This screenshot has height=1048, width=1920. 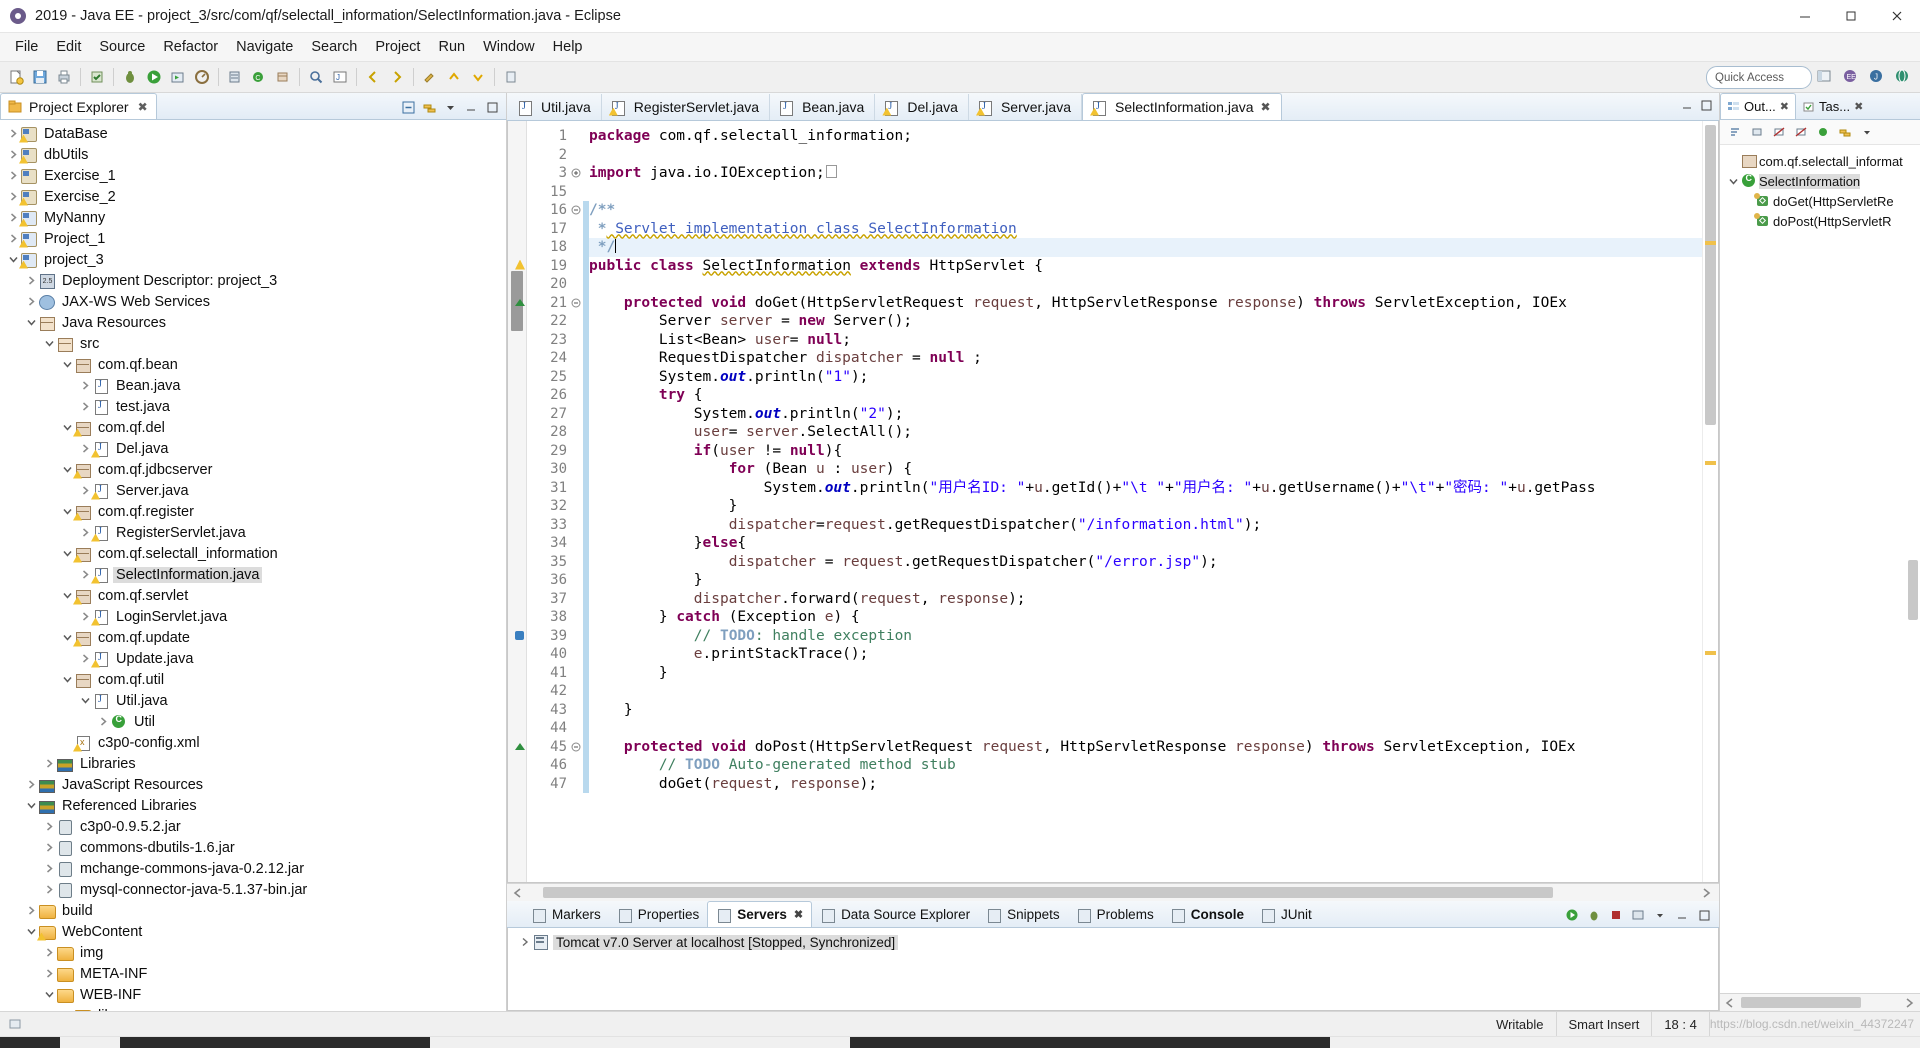 I want to click on collapse-all-icon, so click(x=408, y=107).